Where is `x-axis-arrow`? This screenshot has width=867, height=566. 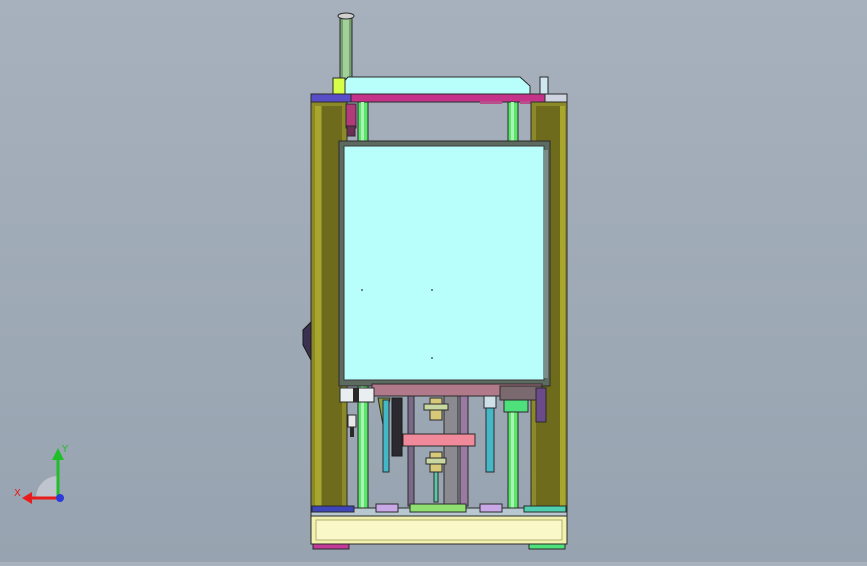
x-axis-arrow is located at coordinates (27, 498).